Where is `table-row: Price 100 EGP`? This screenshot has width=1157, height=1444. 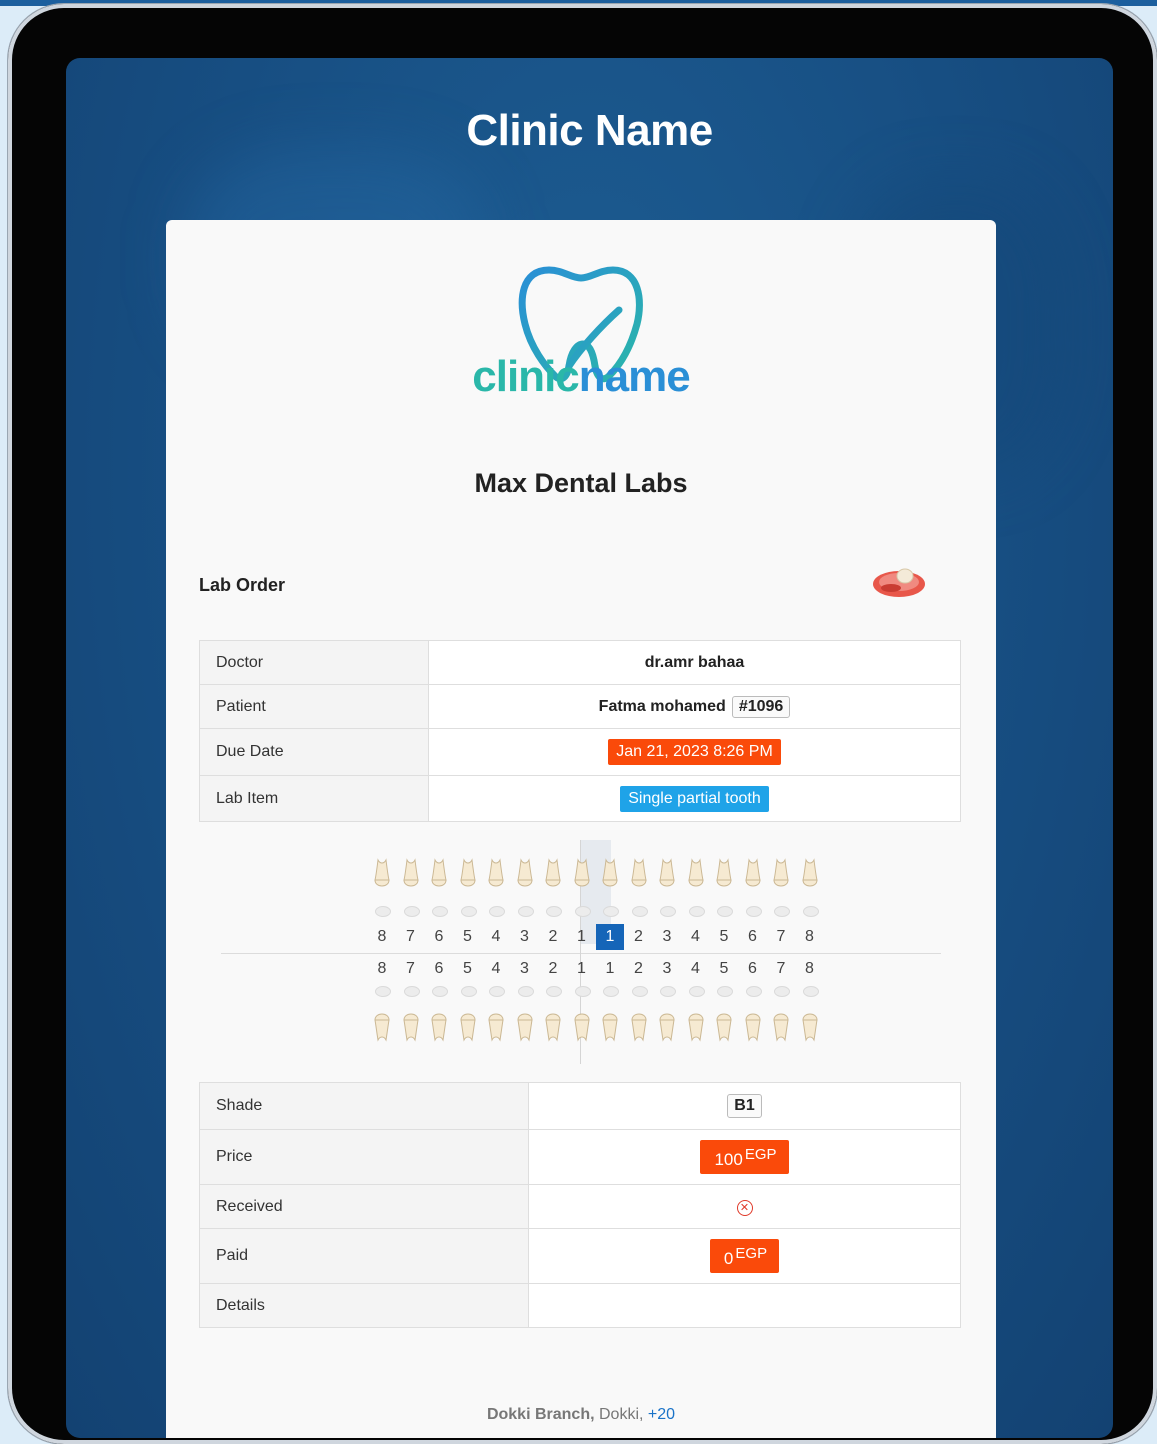
table-row: Price 100 EGP is located at coordinates (580, 1157).